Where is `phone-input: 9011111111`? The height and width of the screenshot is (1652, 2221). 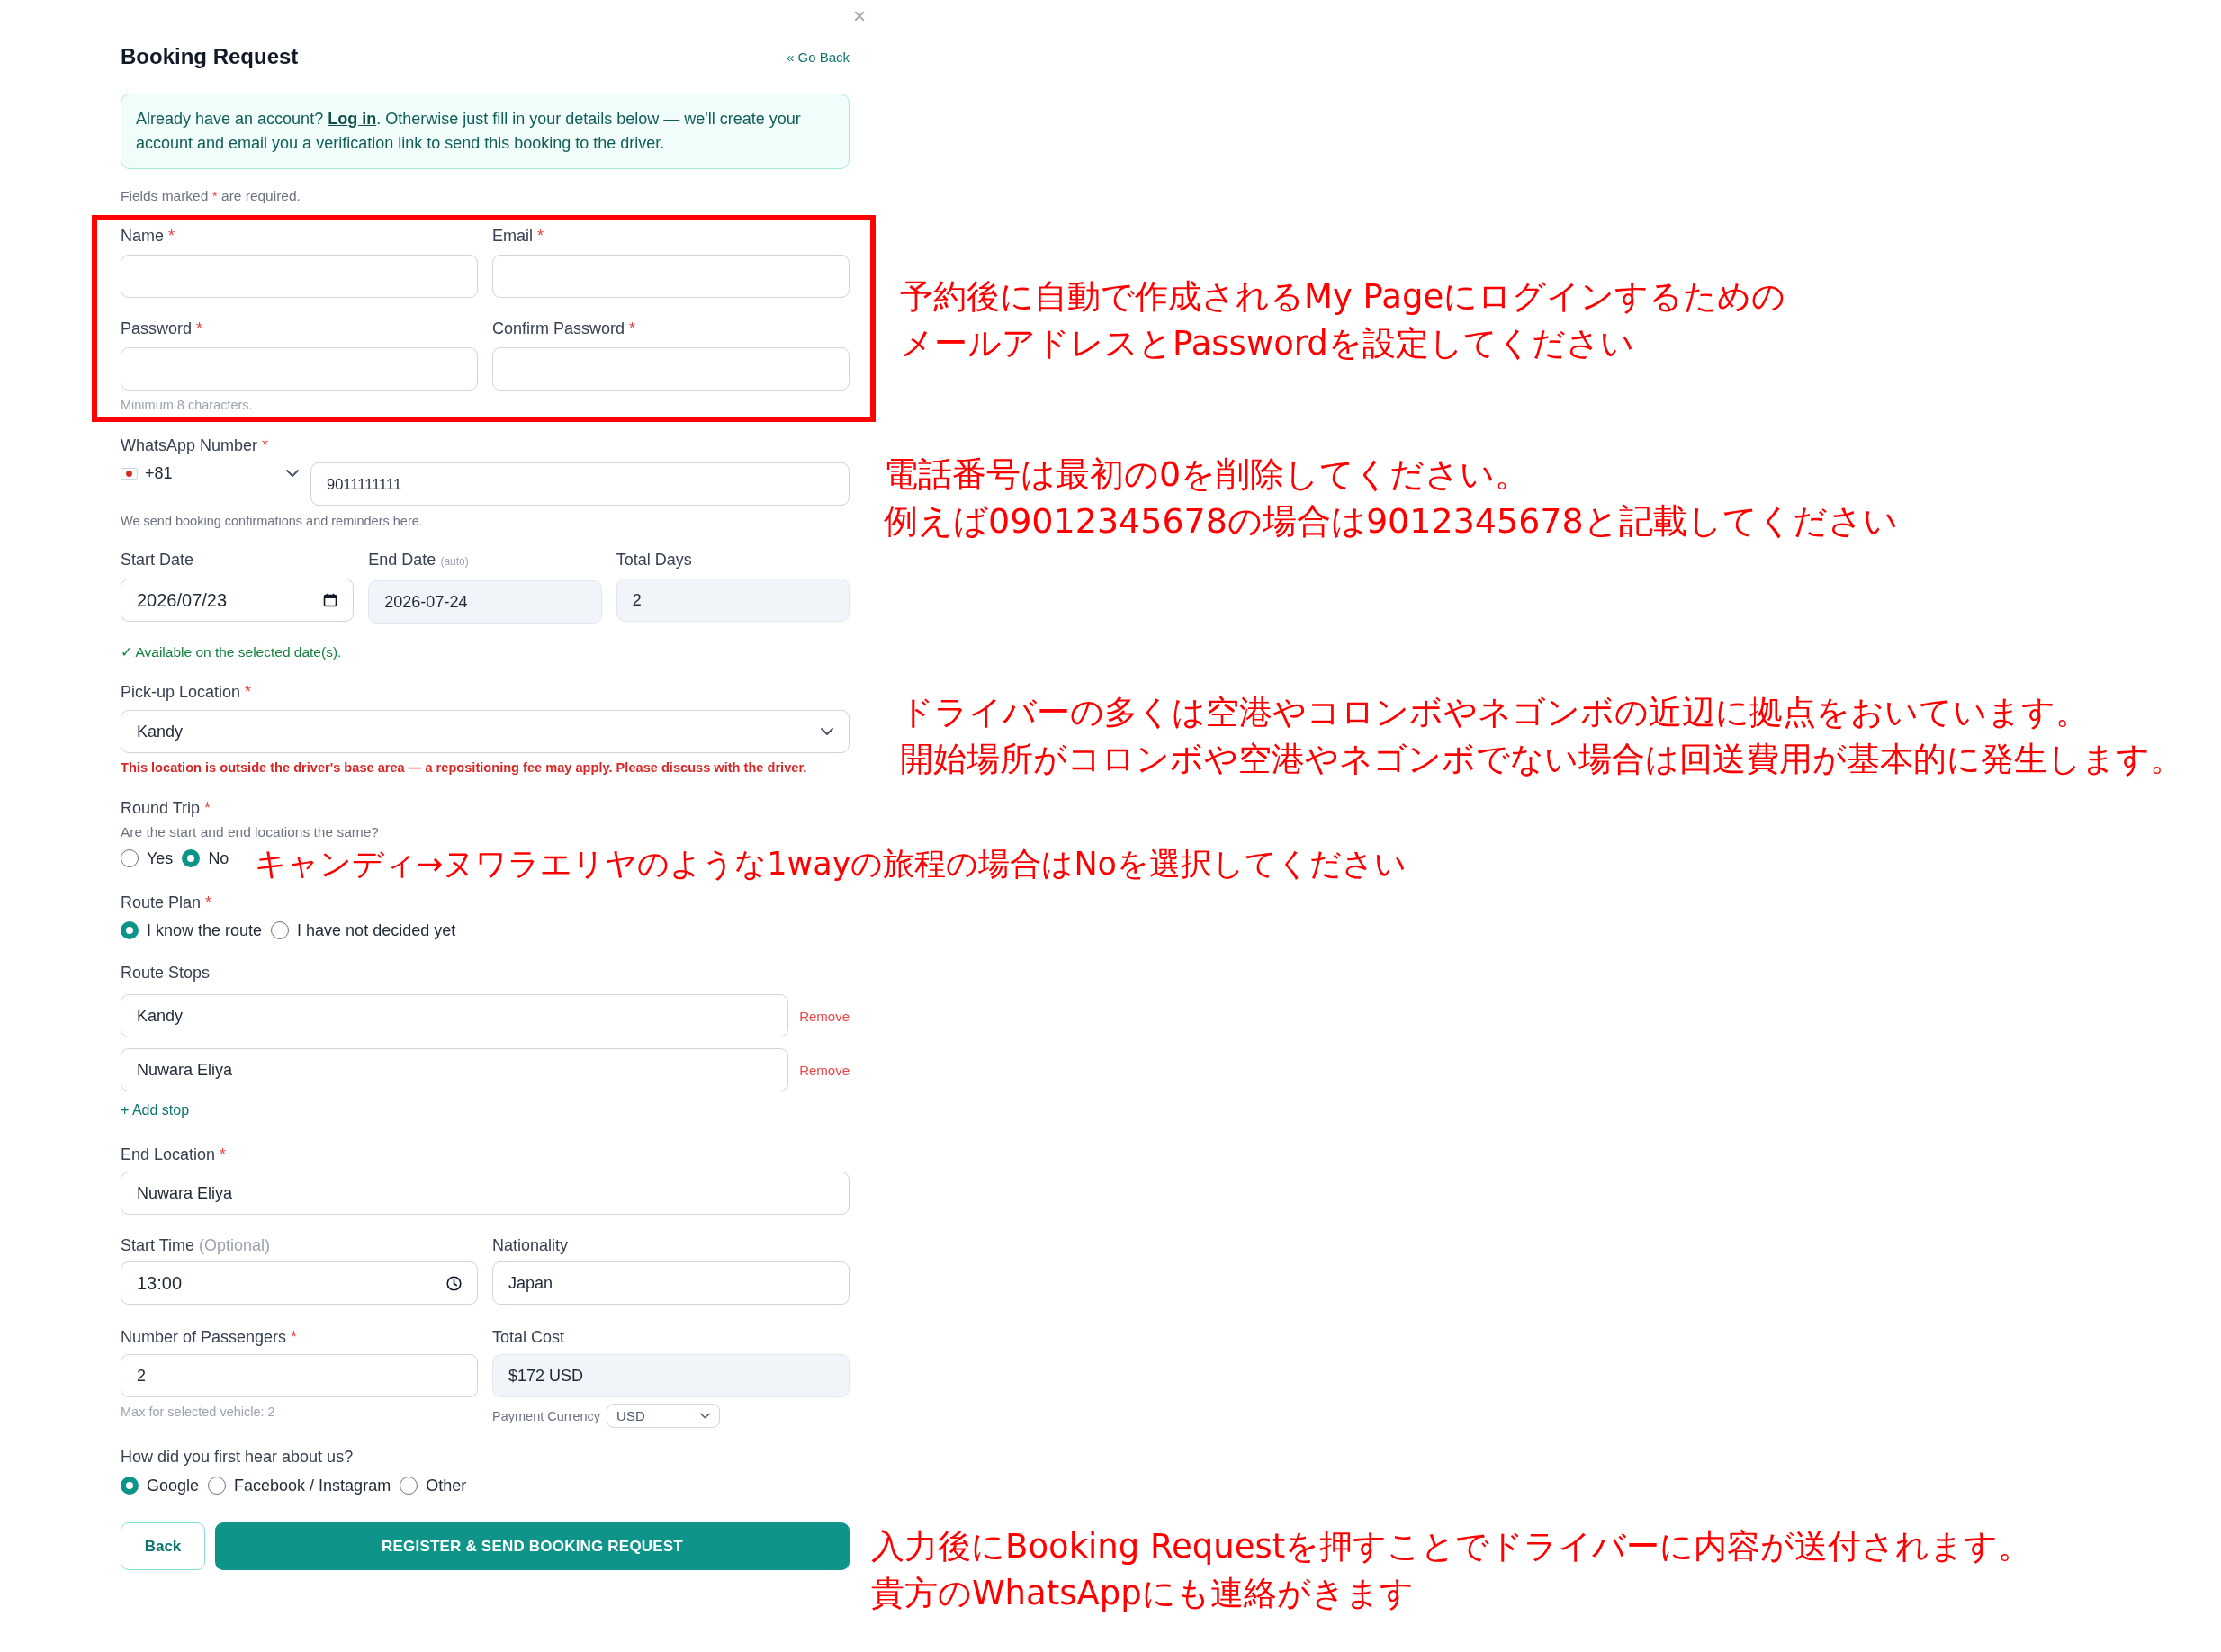
phone-input: 9011111111 is located at coordinates (580, 484).